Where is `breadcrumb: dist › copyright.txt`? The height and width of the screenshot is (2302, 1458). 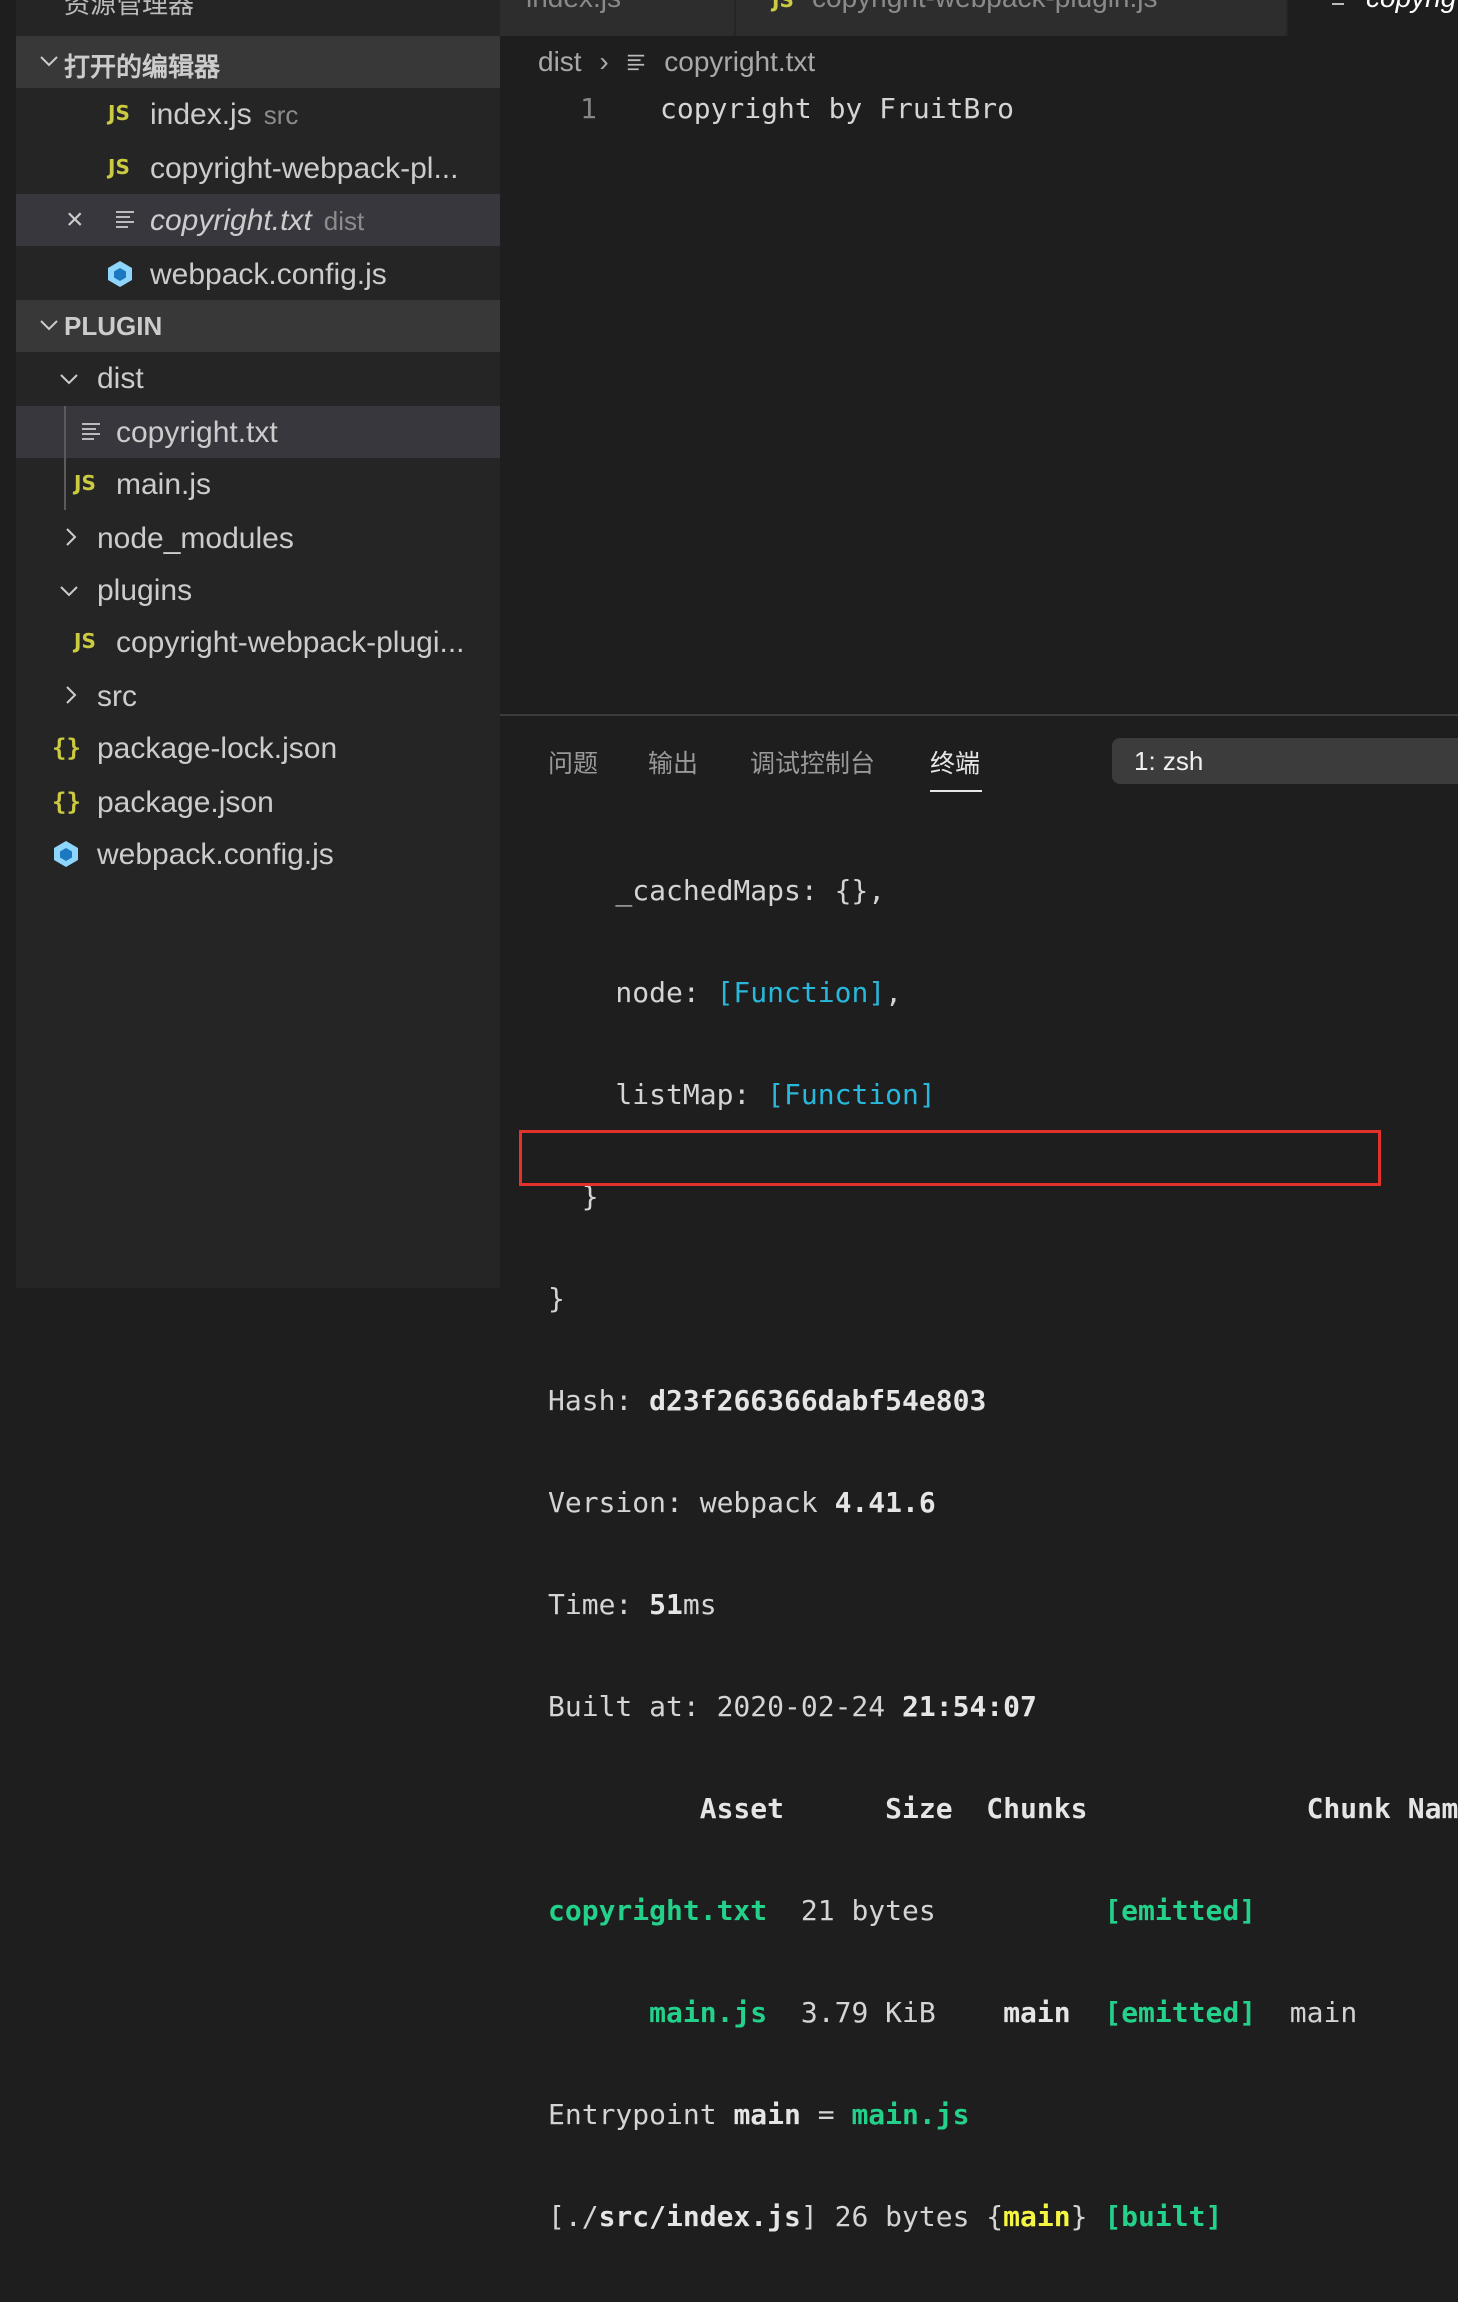 breadcrumb: dist › copyright.txt is located at coordinates (676, 62).